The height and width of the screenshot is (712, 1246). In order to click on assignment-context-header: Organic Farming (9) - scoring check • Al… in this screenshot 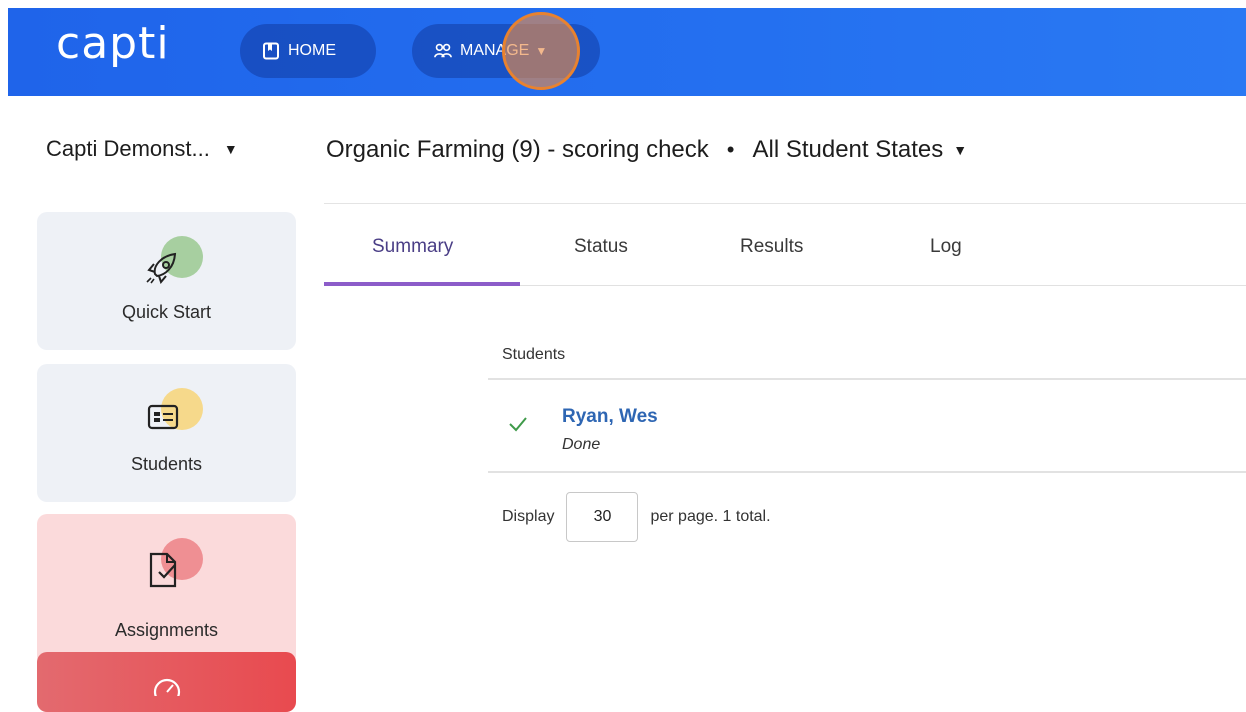, I will do `click(646, 150)`.